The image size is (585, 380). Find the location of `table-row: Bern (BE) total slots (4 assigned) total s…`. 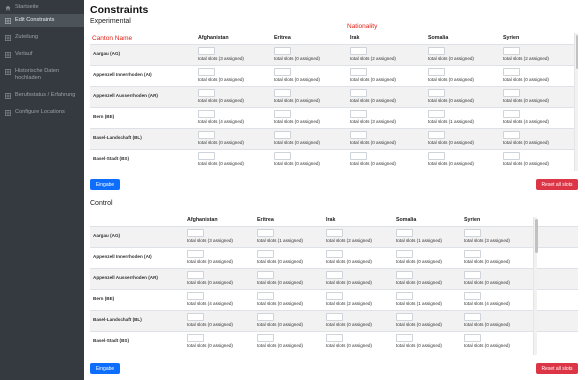

table-row: Bern (BE) total slots (4 assigned) total s… is located at coordinates (334, 299).